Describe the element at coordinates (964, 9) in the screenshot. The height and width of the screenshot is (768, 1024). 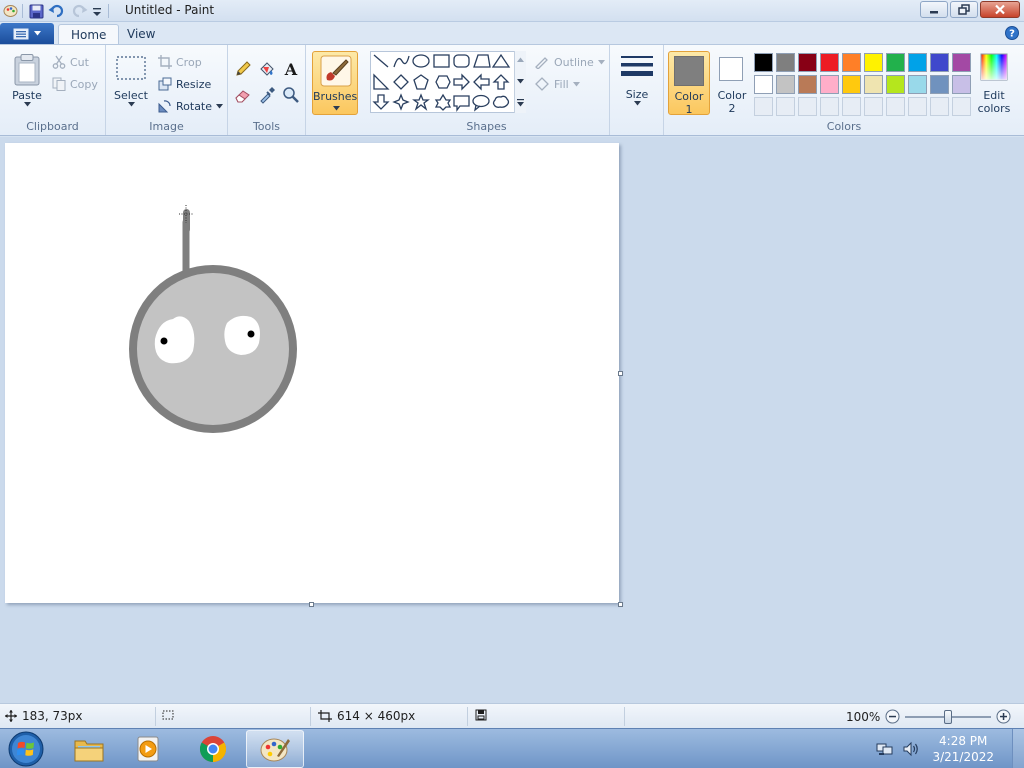
I see `restore-button` at that location.